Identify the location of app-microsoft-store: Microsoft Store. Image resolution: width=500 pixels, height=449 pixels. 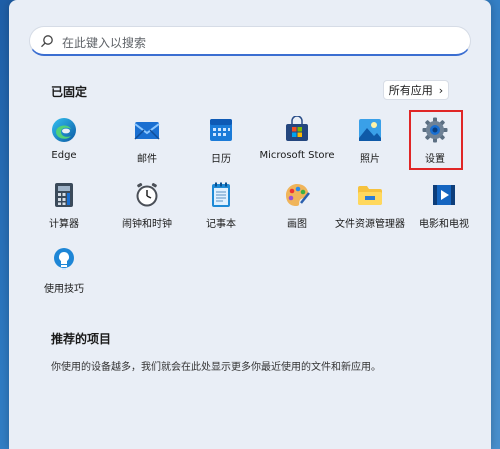
(297, 146).